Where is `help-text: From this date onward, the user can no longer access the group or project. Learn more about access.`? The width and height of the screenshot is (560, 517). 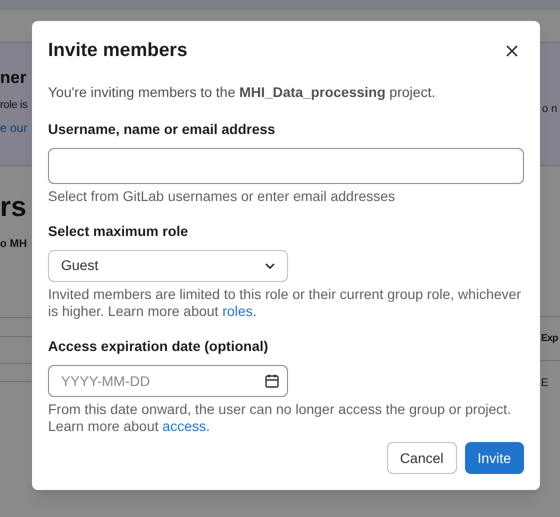
help-text: From this date onward, the user can no longer access the group or project. Learn more about access. is located at coordinates (280, 417).